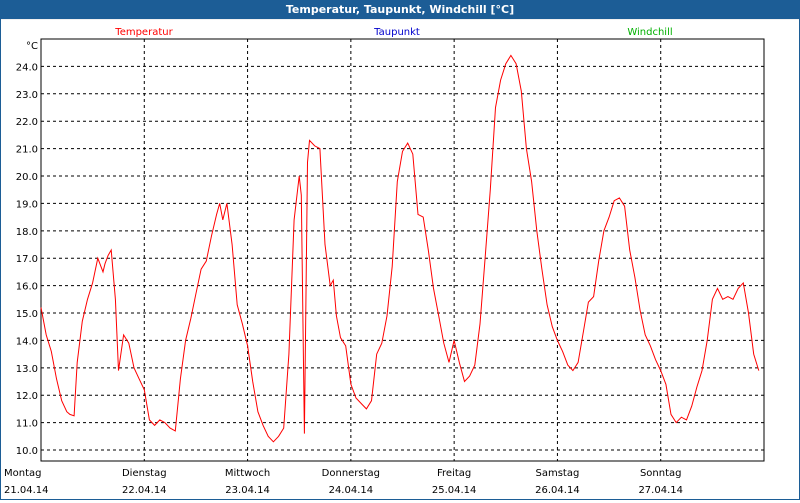 The width and height of the screenshot is (800, 503). What do you see at coordinates (27, 396) in the screenshot?
I see `y-tick-label-2: 12.0` at bounding box center [27, 396].